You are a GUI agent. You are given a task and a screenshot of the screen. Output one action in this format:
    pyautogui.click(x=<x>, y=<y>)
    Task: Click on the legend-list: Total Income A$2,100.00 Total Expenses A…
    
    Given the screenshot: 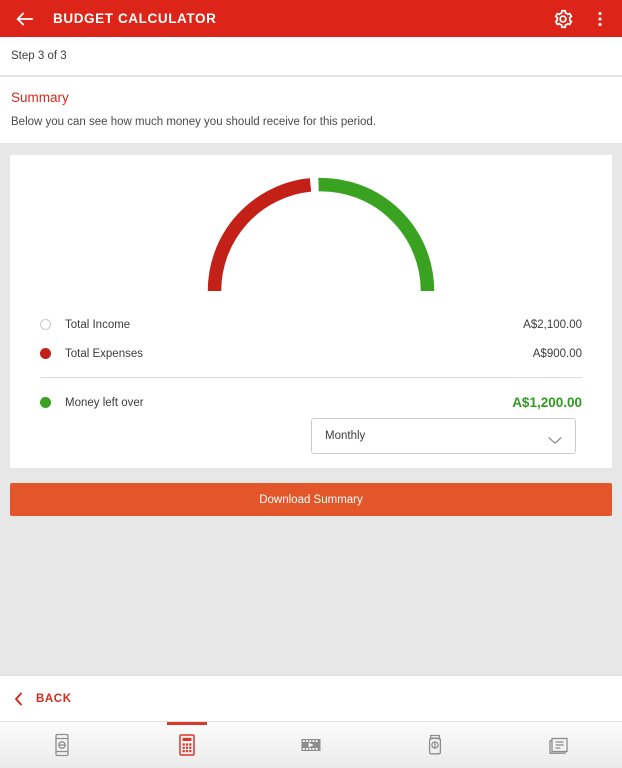 What is the action you would take?
    pyautogui.click(x=311, y=363)
    